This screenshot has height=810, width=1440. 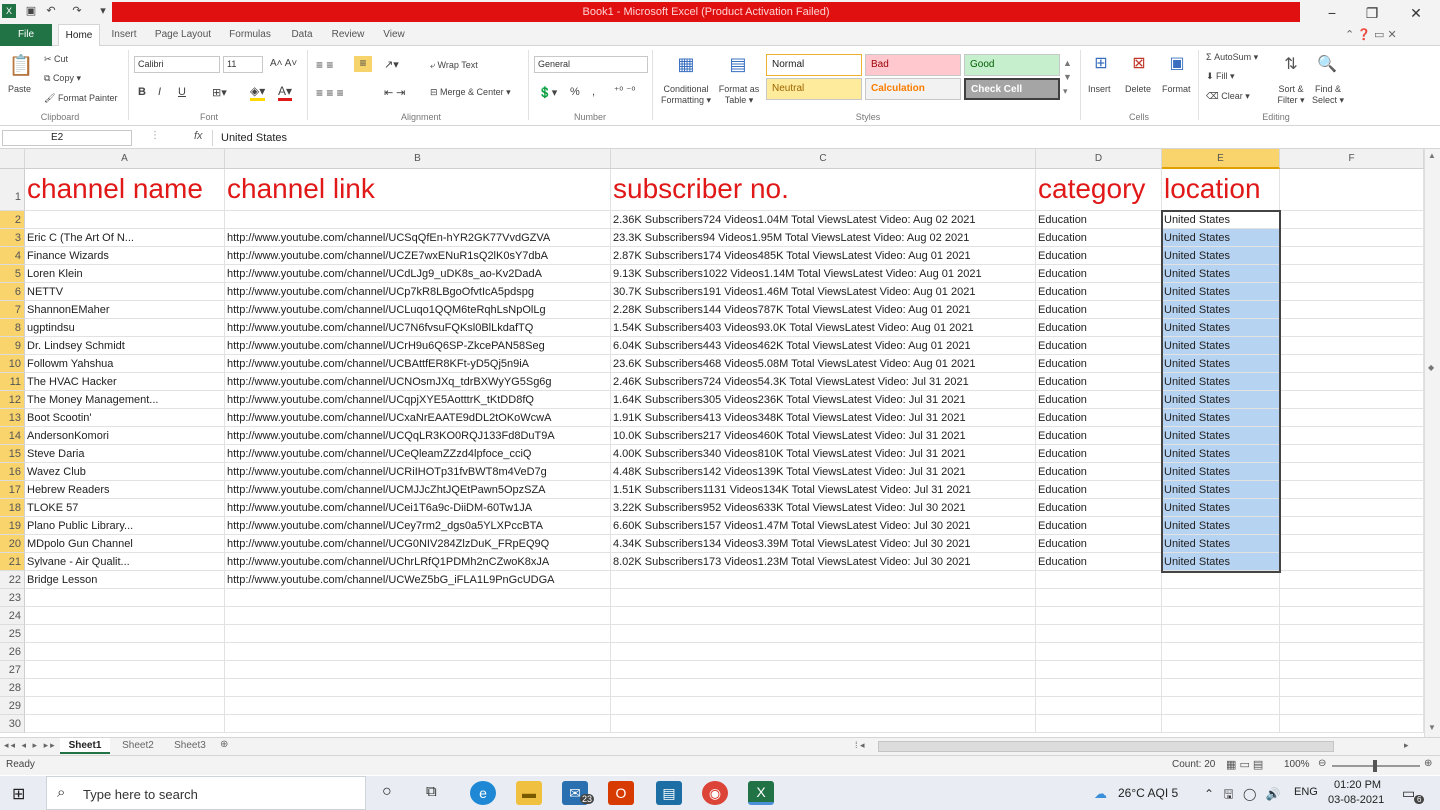 What do you see at coordinates (1244, 764) in the screenshot?
I see `view-mode-icons: ▦ ▭ ▤` at bounding box center [1244, 764].